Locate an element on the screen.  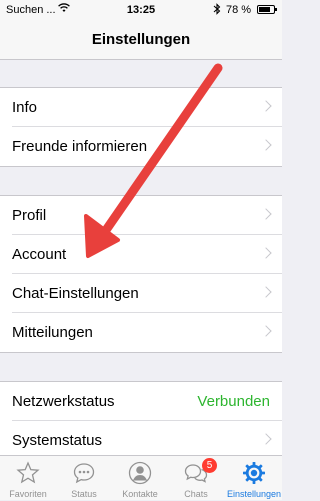
settings-row-notifications: Mitteilungen is located at coordinates (141, 332).